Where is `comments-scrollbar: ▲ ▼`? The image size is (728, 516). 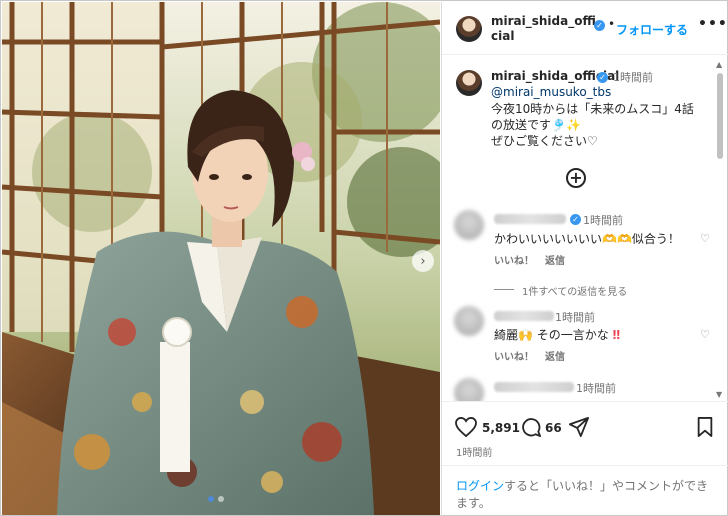 comments-scrollbar: ▲ ▼ is located at coordinates (720, 230).